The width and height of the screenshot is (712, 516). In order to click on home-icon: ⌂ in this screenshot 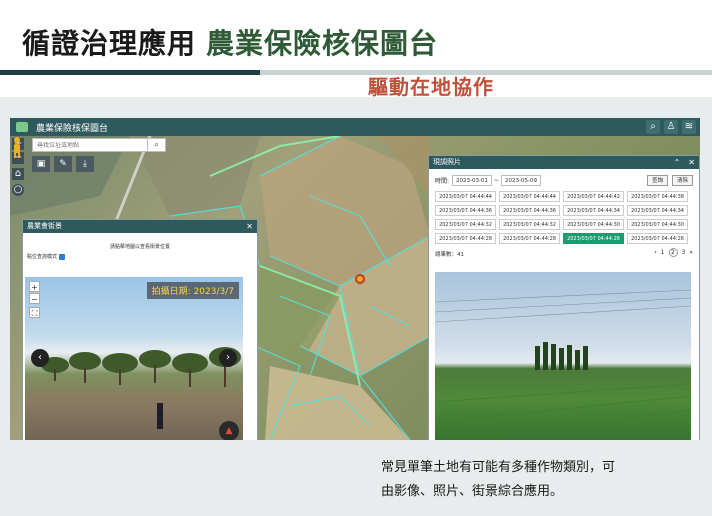, I will do `click(18, 174)`.